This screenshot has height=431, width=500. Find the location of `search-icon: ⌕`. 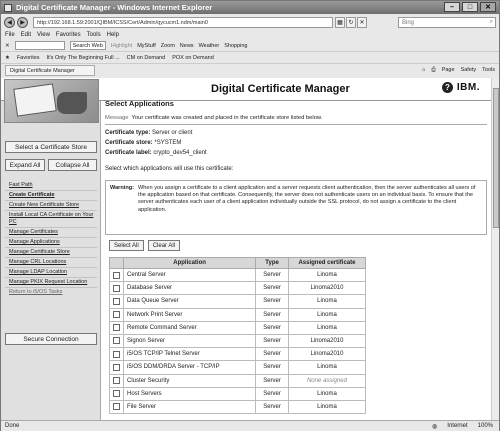

search-icon: ⌕ is located at coordinates (492, 22).